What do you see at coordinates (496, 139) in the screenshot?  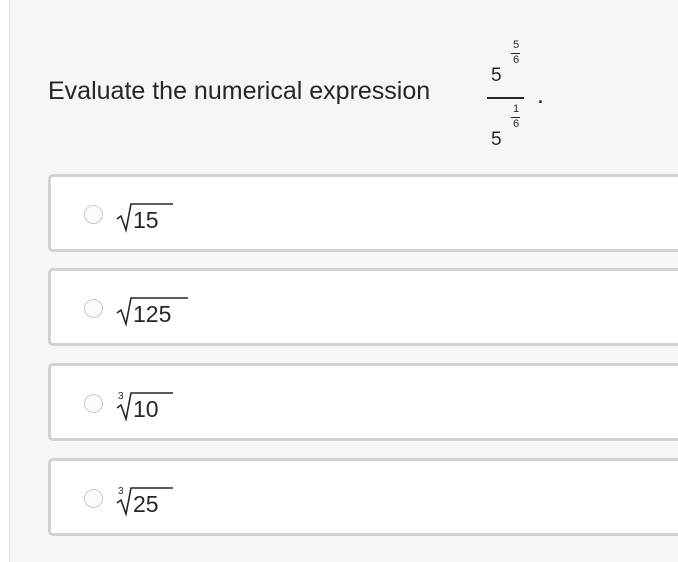 I see `denominator-base: 5` at bounding box center [496, 139].